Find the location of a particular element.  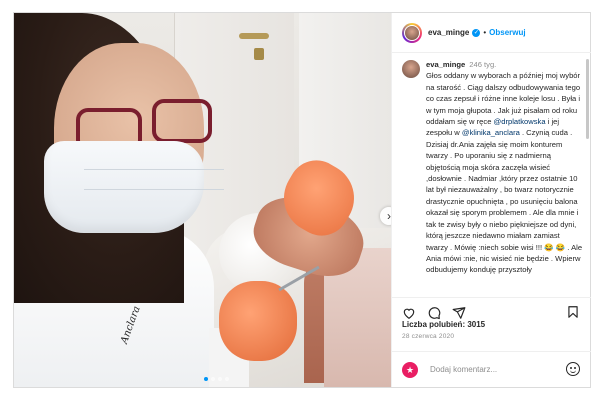

comment-input is located at coordinates (490, 369).